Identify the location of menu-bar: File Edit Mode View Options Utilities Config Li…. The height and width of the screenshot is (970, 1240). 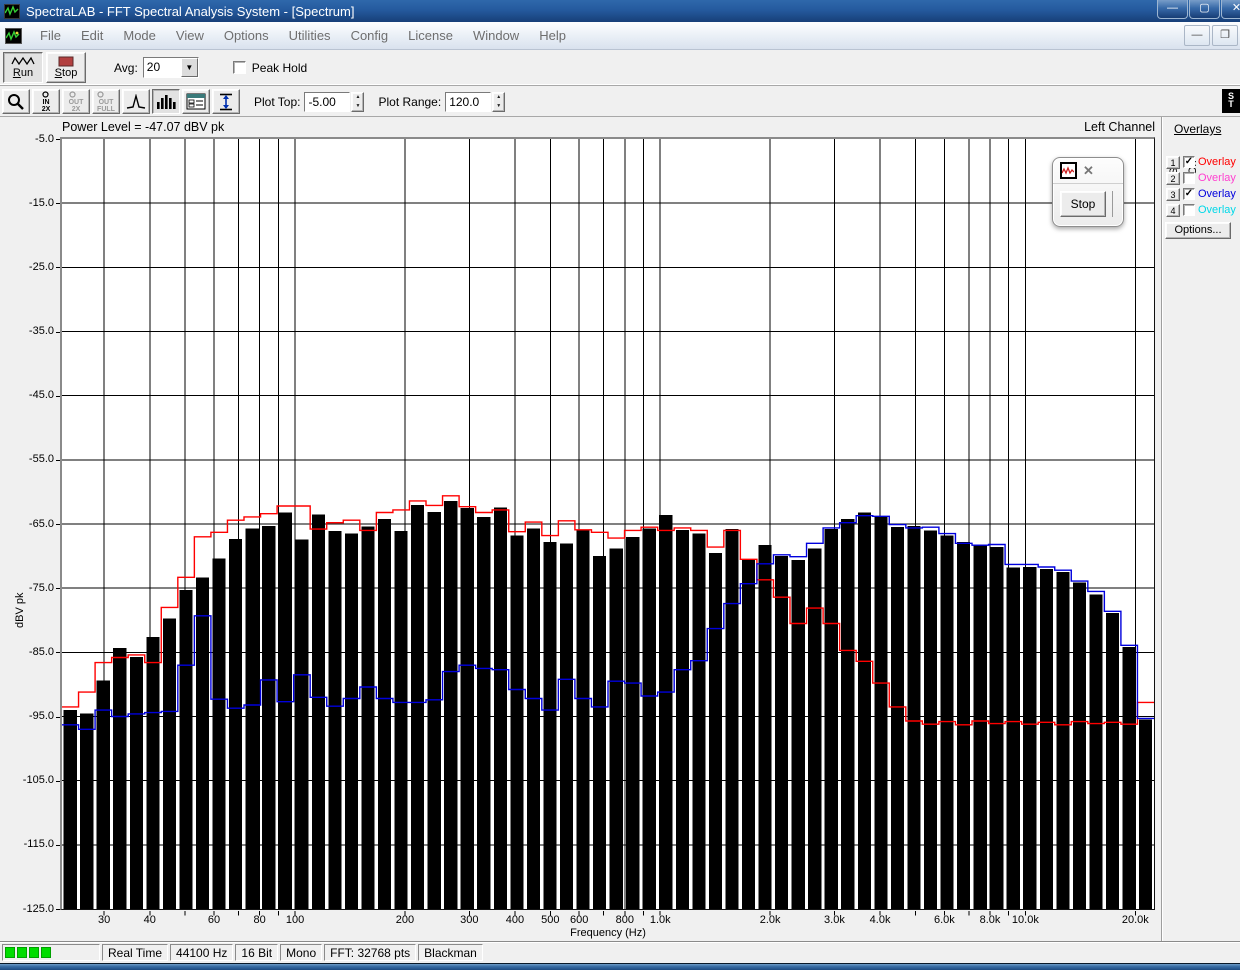
(620, 36).